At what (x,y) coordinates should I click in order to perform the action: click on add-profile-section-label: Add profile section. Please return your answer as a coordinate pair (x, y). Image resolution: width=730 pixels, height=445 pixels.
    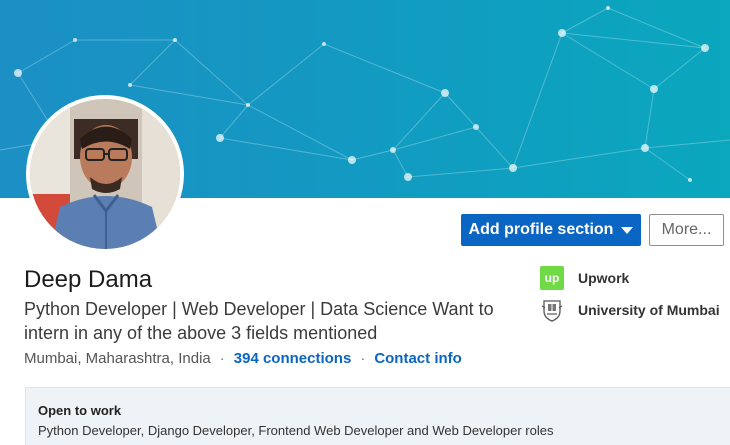
    Looking at the image, I should click on (541, 229).